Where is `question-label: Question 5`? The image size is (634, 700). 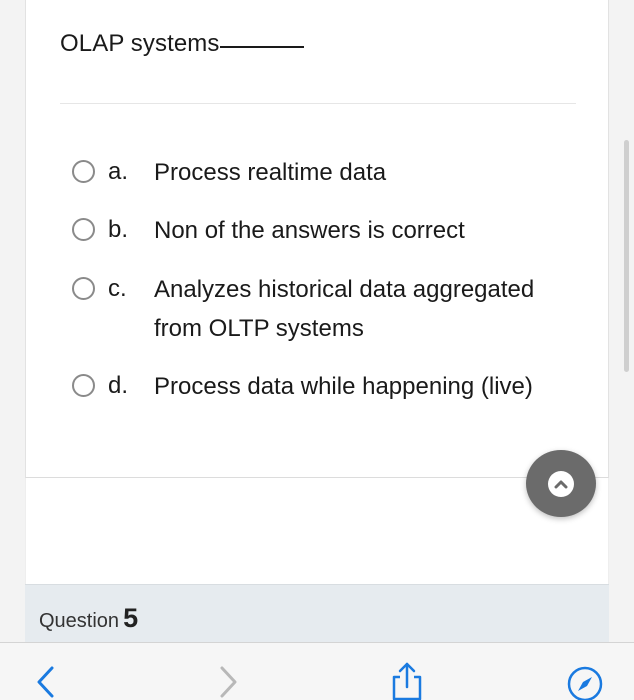
question-label: Question 5 is located at coordinates (88, 618).